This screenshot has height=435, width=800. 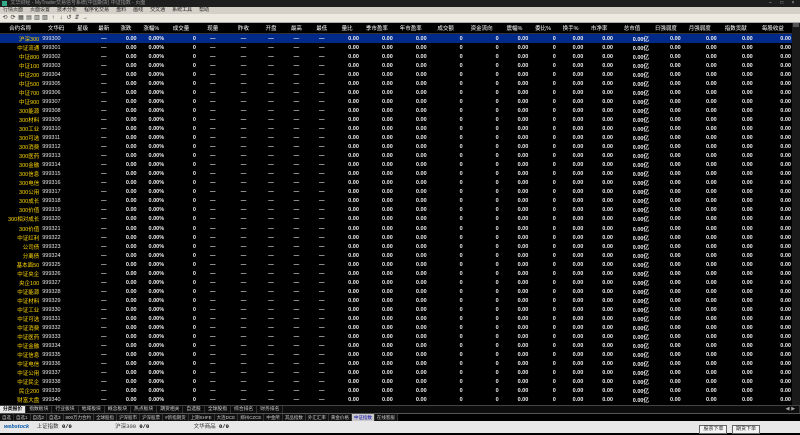 I want to click on column-header: 换手%, so click(x=571, y=28).